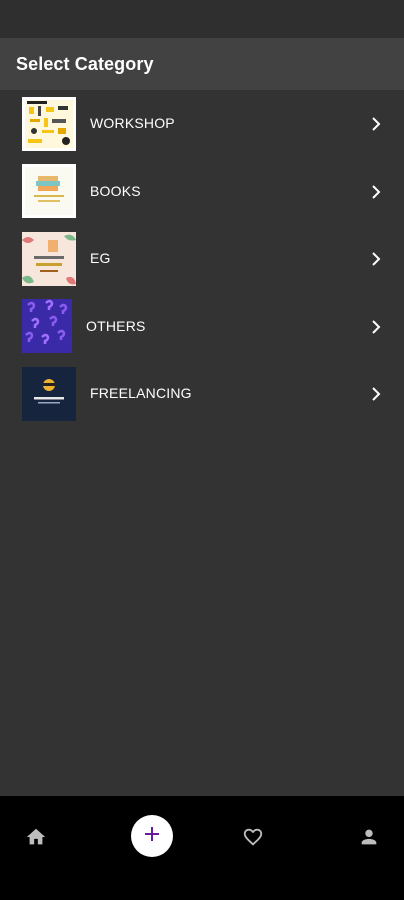  I want to click on add-button, so click(152, 836).